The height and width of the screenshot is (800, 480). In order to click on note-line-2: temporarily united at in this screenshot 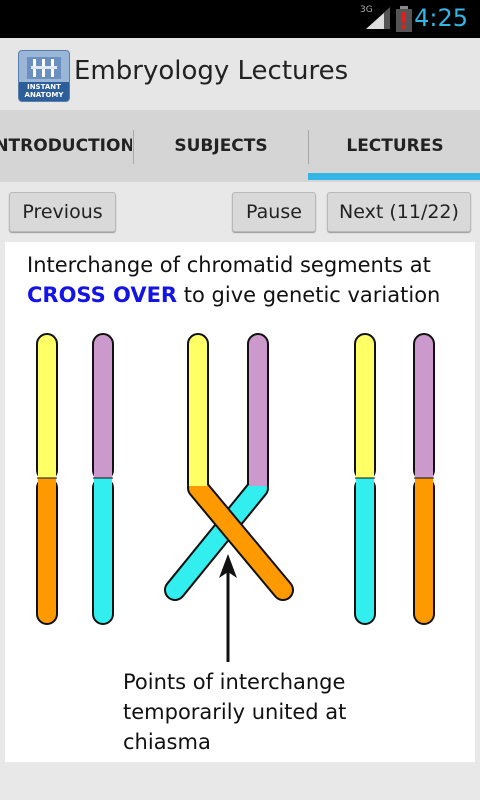, I will do `click(235, 712)`.